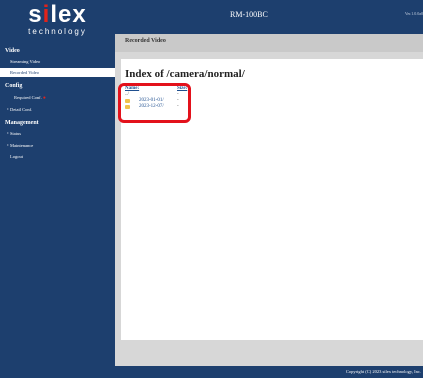  I want to click on nav-recorded-label: Recorded Video, so click(25, 72).